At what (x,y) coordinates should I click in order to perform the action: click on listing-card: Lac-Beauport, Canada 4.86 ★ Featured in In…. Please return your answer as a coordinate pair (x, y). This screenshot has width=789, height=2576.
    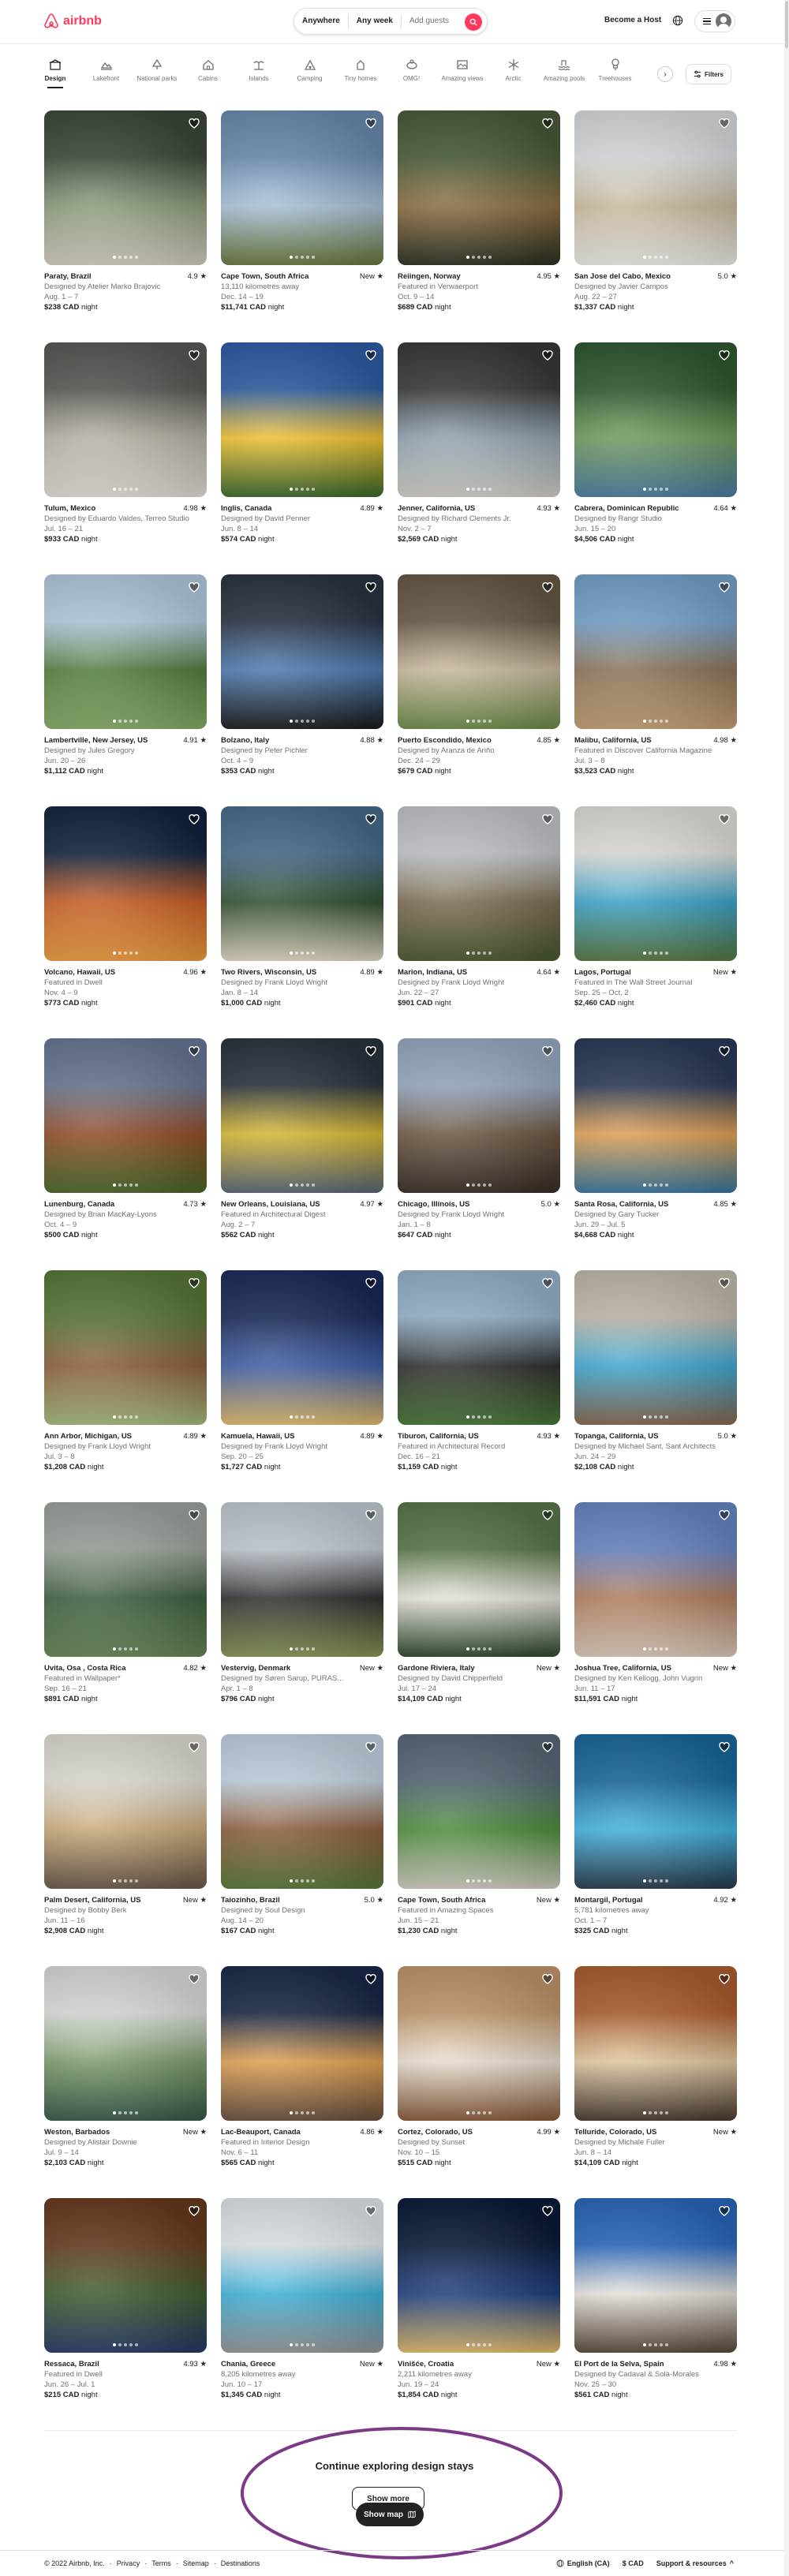
    Looking at the image, I should click on (302, 2082).